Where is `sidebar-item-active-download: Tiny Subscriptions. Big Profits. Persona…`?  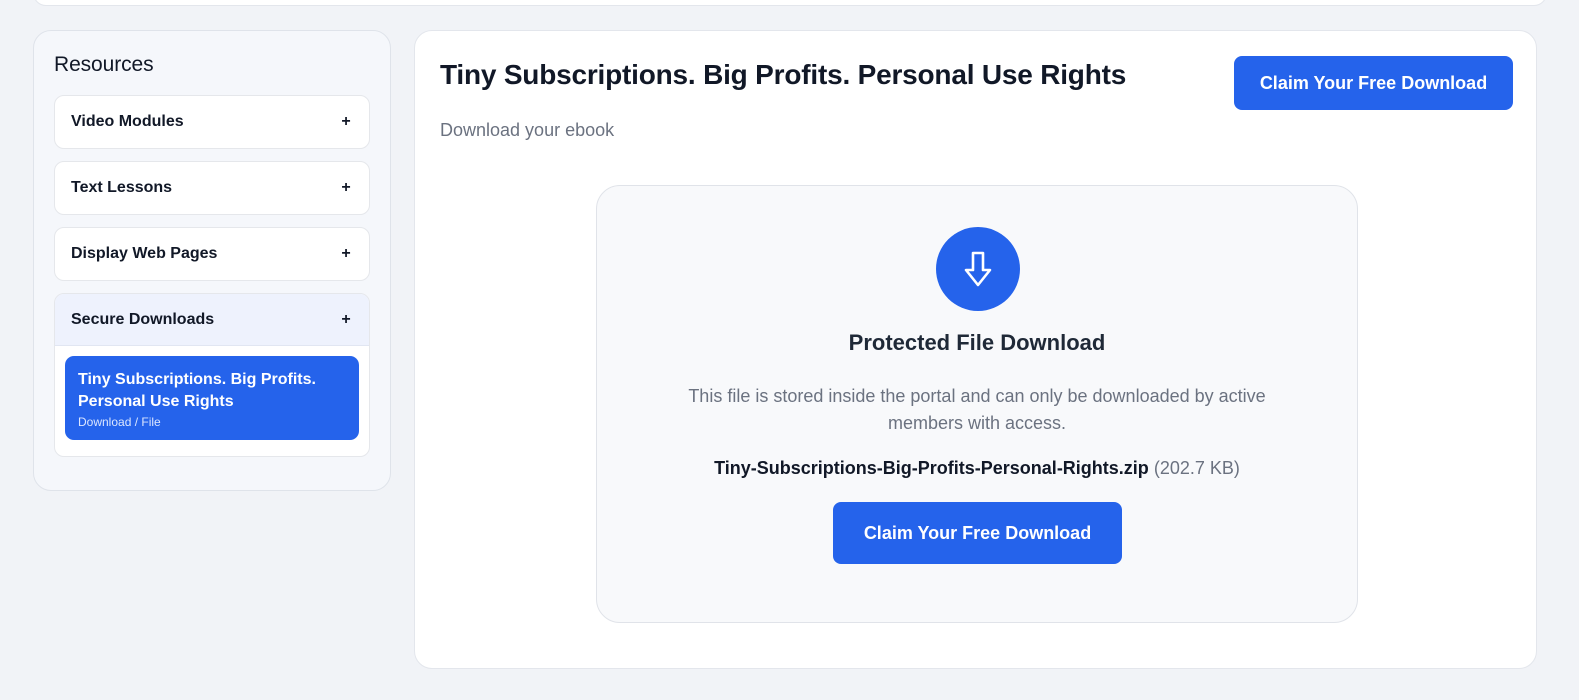 sidebar-item-active-download: Tiny Subscriptions. Big Profits. Persona… is located at coordinates (212, 398).